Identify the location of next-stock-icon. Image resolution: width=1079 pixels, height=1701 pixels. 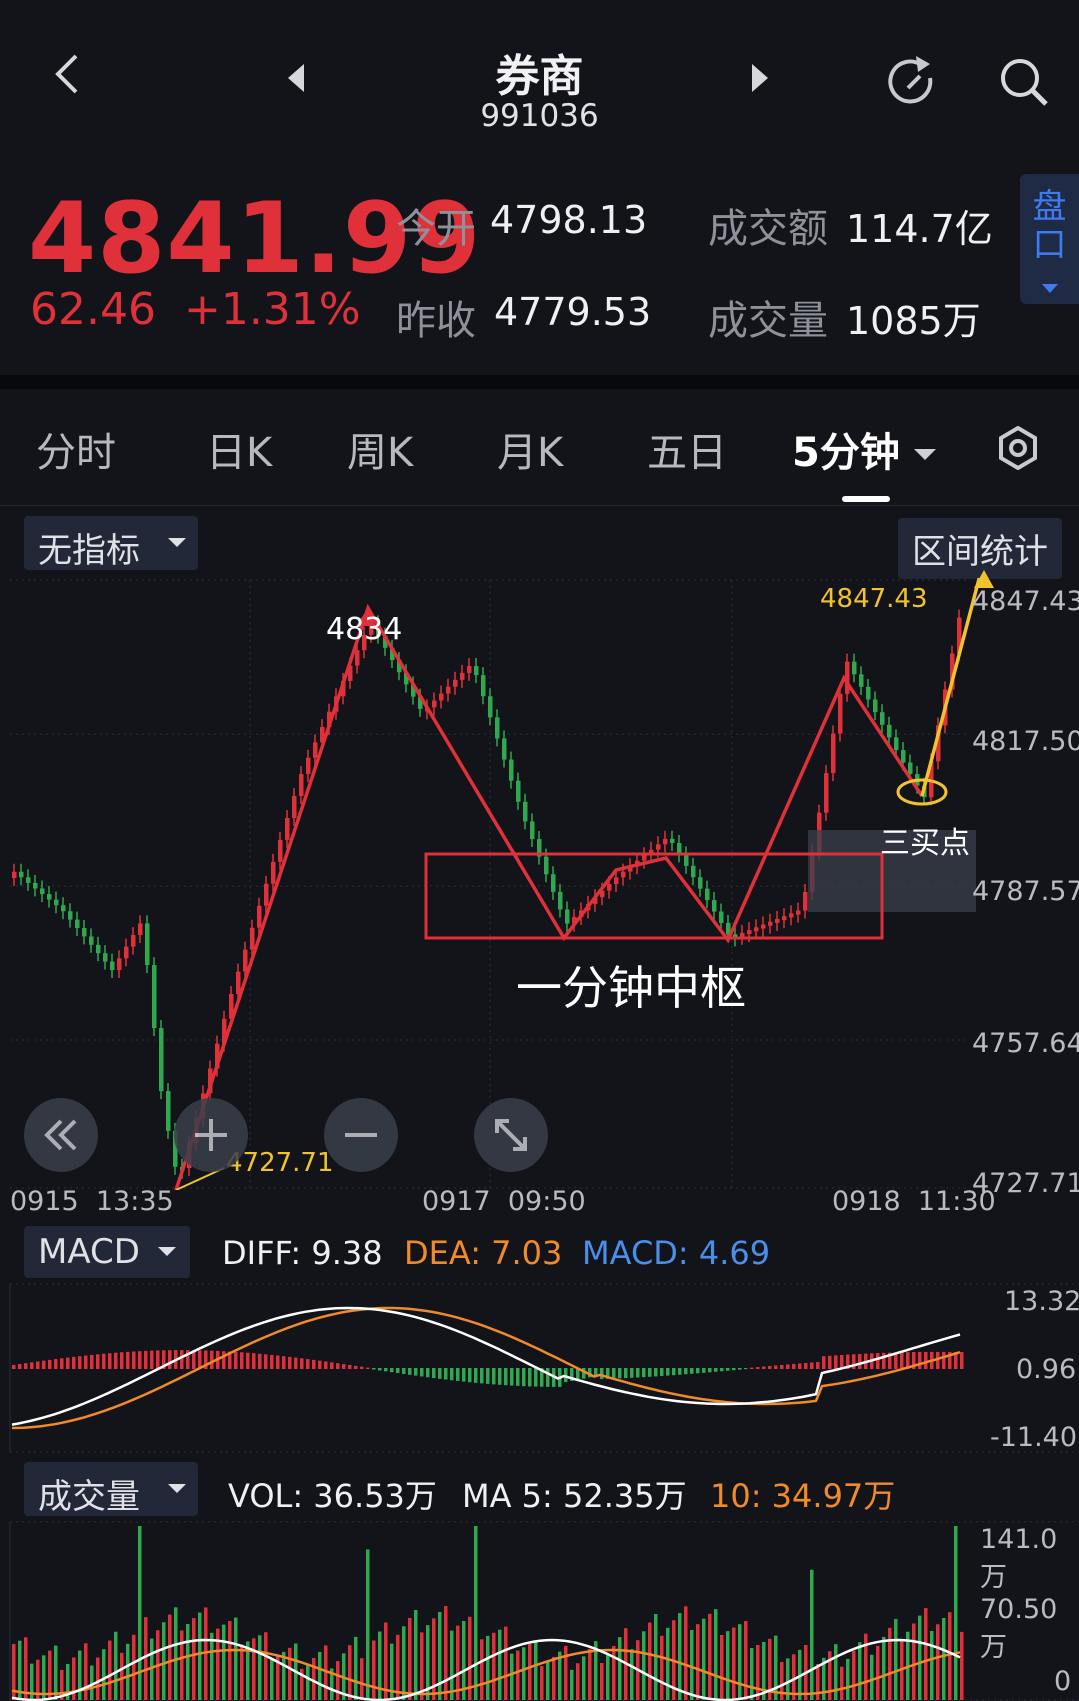
(760, 80).